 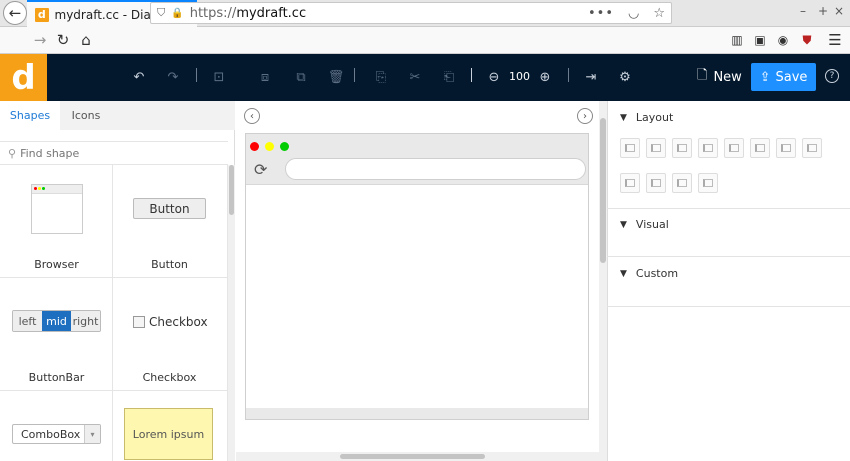 I want to click on send-backward-icon, so click(x=682, y=183).